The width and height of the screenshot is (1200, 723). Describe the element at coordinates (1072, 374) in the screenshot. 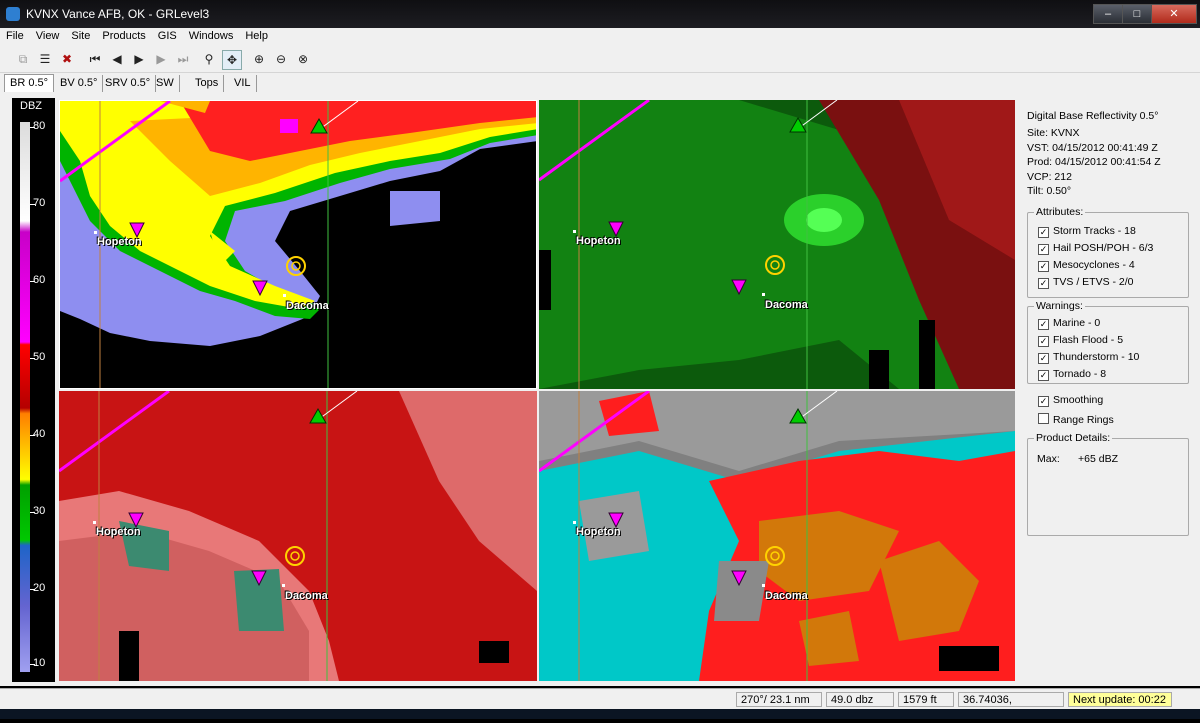

I see `warn-tornado: ✓ Tornado - 8` at that location.